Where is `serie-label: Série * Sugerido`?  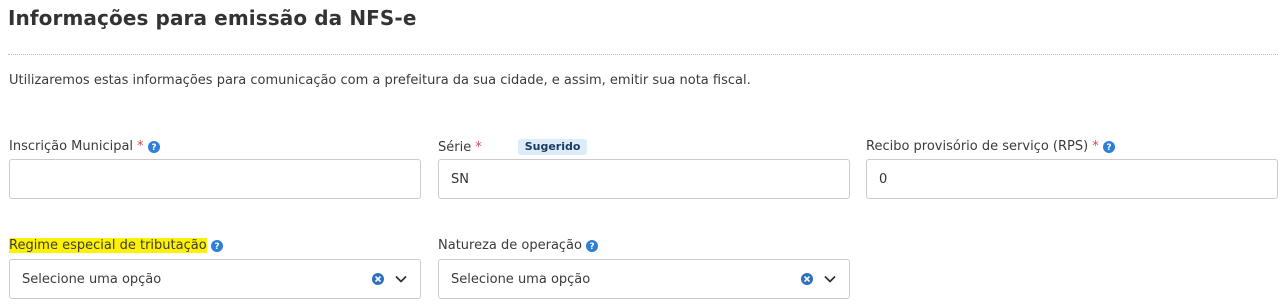
serie-label: Série * Sugerido is located at coordinates (513, 147).